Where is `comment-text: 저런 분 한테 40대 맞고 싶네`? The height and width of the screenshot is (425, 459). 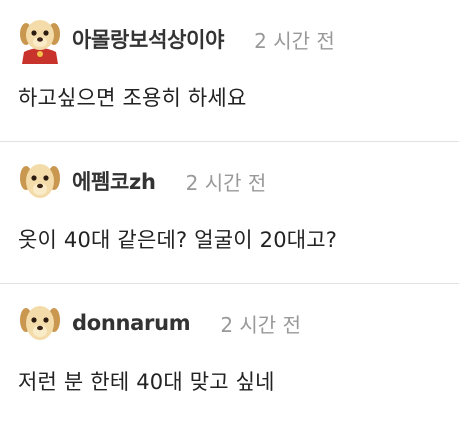 comment-text: 저런 분 한테 40대 맞고 싶네 is located at coordinates (146, 382).